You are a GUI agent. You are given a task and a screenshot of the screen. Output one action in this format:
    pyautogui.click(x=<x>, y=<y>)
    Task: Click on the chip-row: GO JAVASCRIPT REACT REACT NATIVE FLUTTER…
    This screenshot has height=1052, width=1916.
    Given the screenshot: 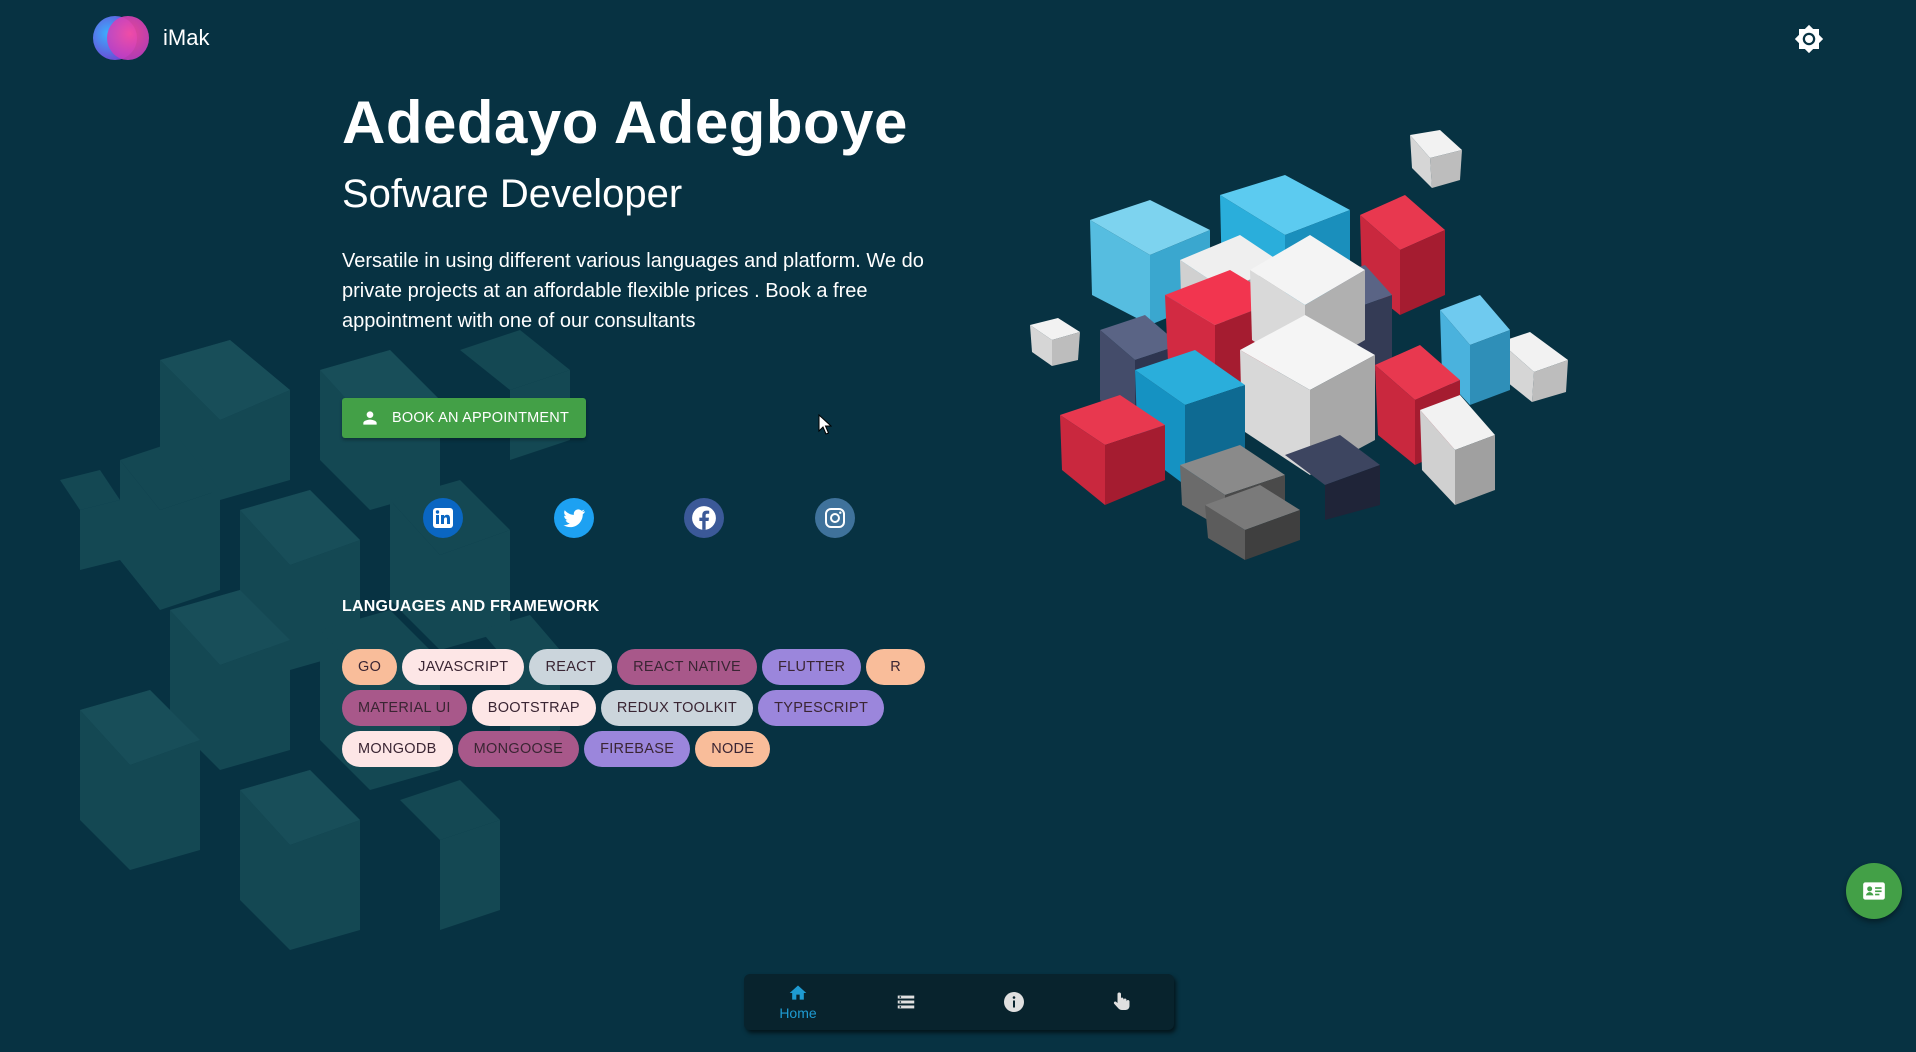 What is the action you would take?
    pyautogui.click(x=652, y=667)
    